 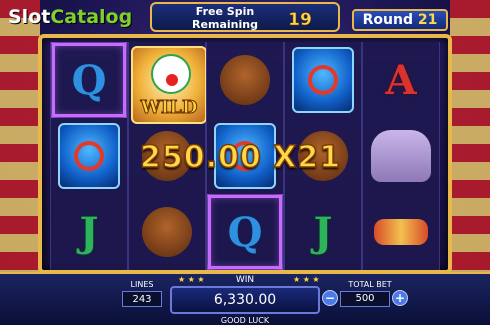 What do you see at coordinates (172, 80) in the screenshot?
I see `clown-nose-icon` at bounding box center [172, 80].